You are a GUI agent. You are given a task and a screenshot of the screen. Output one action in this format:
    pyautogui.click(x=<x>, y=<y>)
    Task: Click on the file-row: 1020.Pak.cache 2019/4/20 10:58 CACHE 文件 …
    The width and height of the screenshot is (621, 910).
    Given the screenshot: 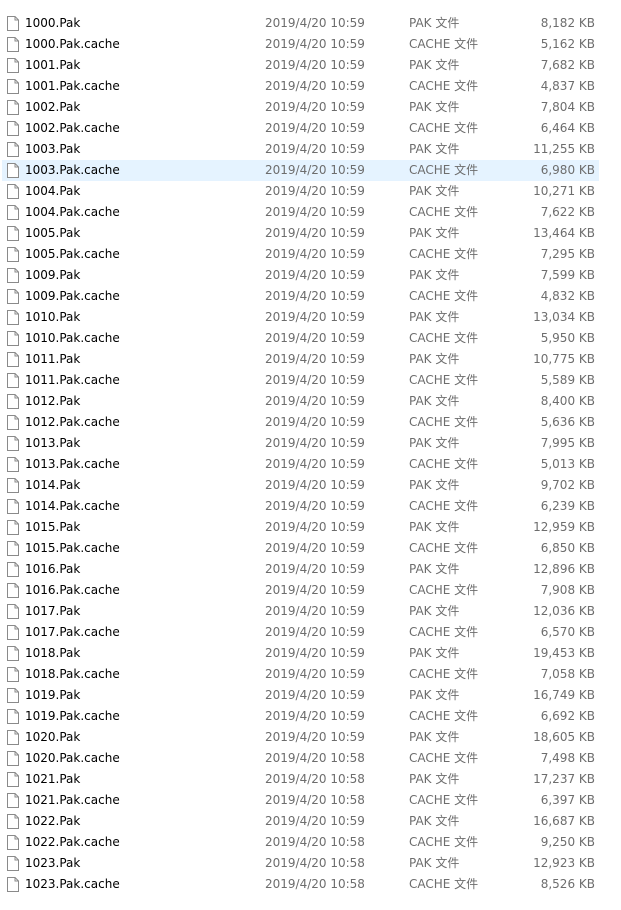 What is the action you would take?
    pyautogui.click(x=310, y=758)
    